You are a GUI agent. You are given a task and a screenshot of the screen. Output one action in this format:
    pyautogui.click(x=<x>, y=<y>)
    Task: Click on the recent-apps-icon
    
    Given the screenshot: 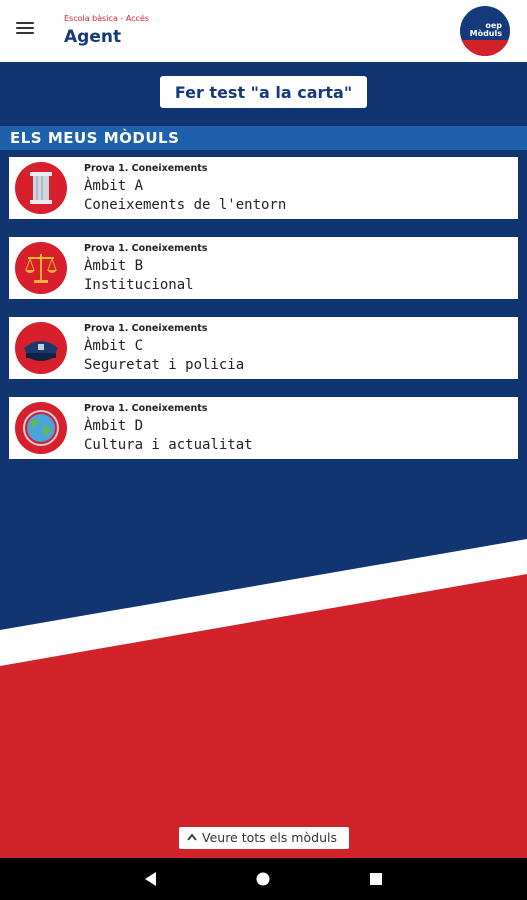 What is the action you would take?
    pyautogui.click(x=376, y=879)
    